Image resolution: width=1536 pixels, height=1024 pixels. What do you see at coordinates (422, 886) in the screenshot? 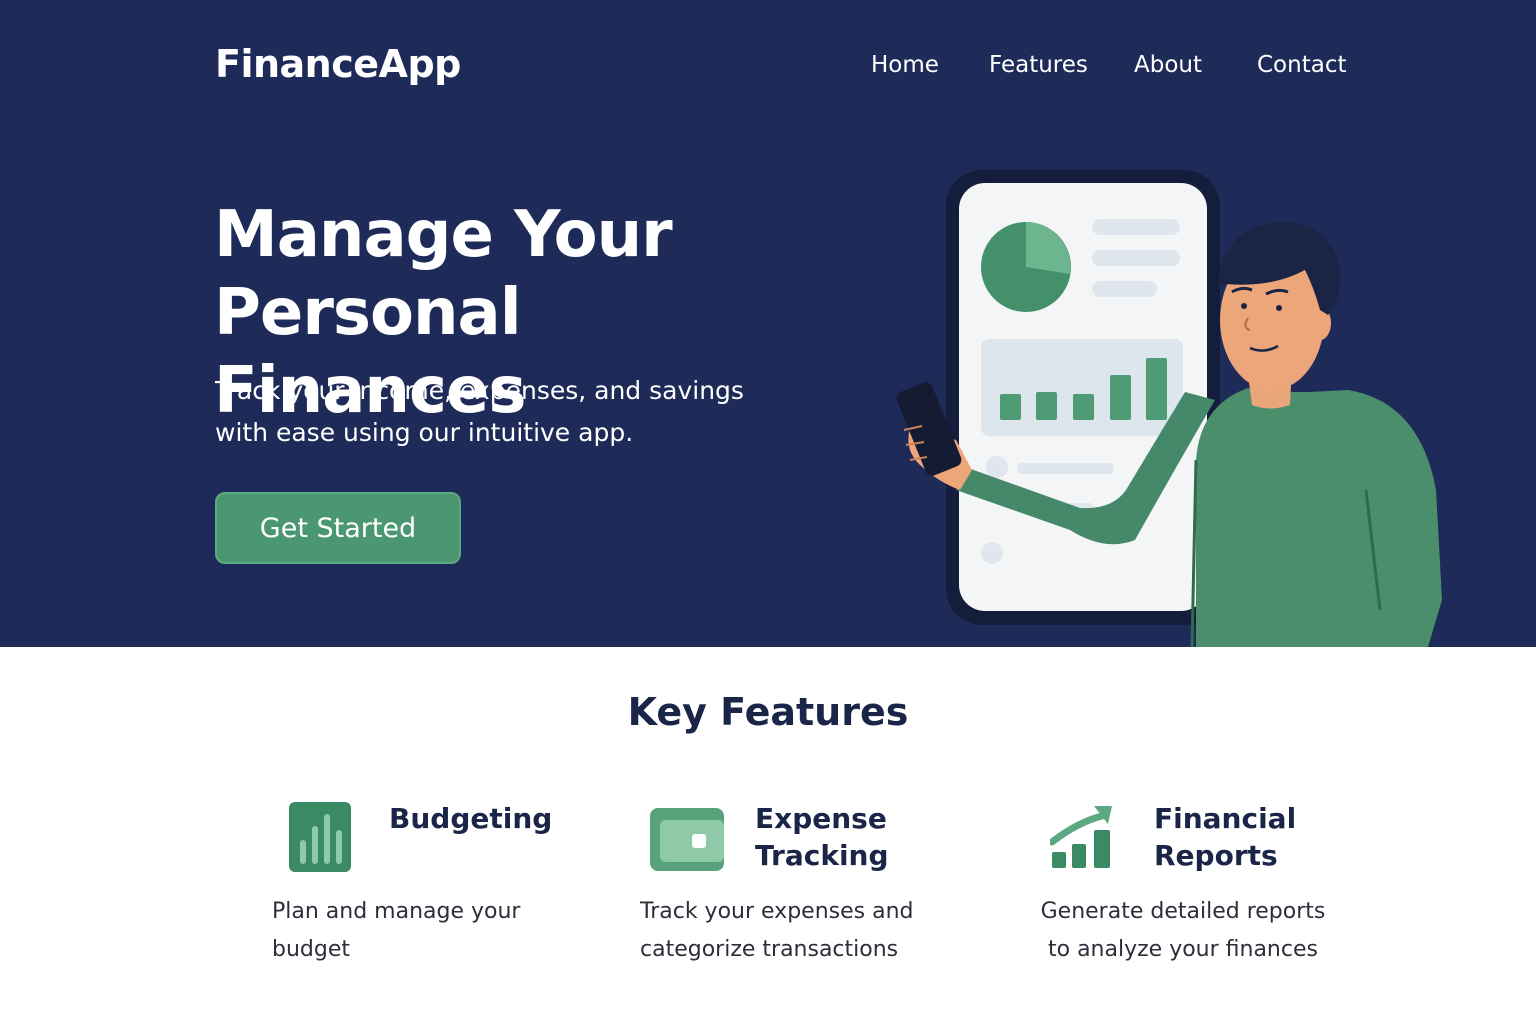
I see `feature-card-budgeting: Budgeting Plan and manage your budget` at bounding box center [422, 886].